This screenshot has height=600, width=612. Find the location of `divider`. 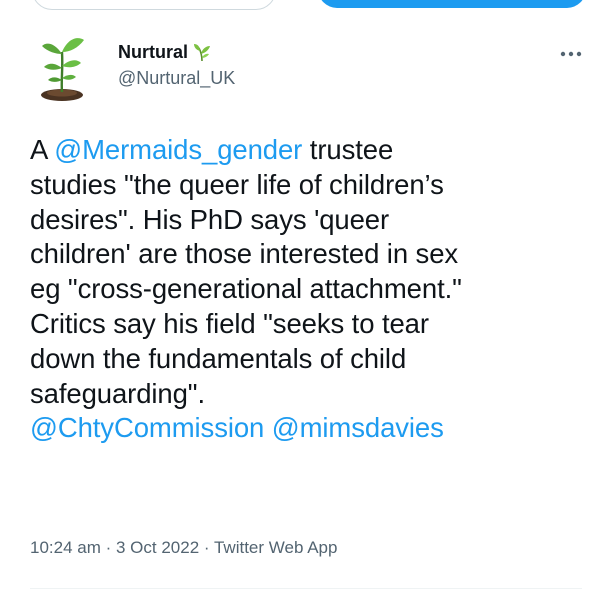

divider is located at coordinates (306, 588).